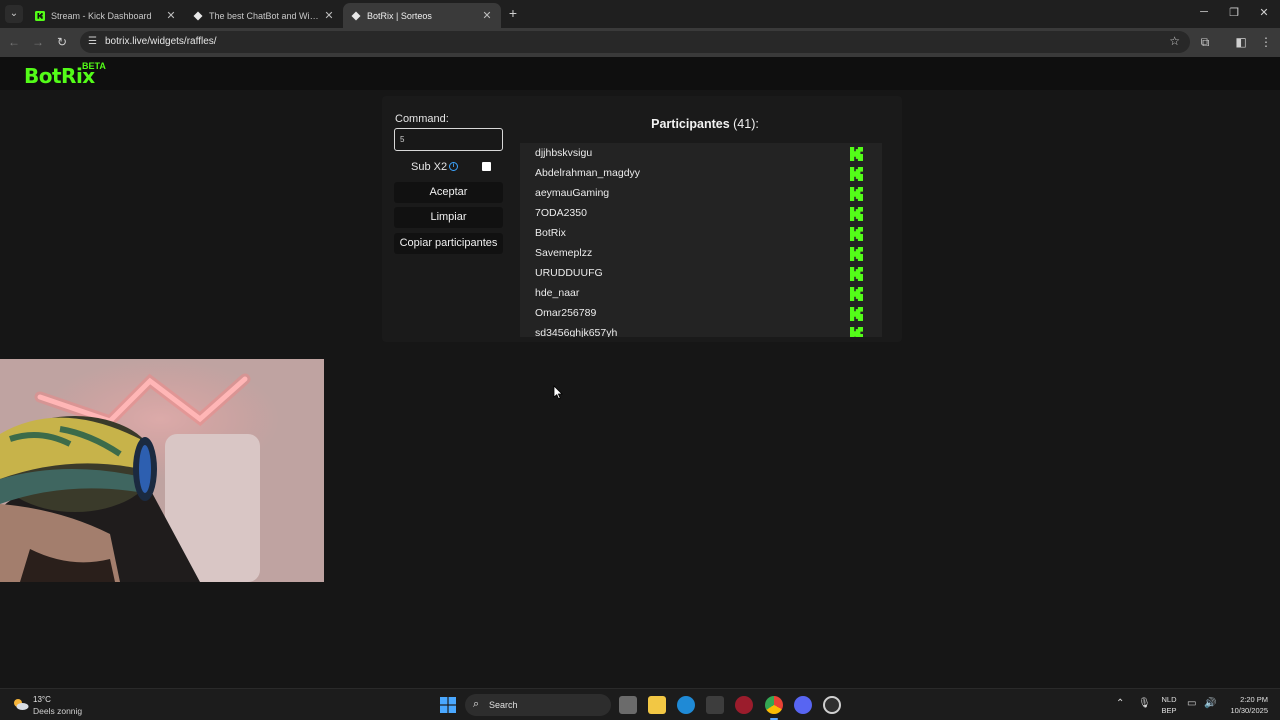 The height and width of the screenshot is (720, 1280). Describe the element at coordinates (832, 705) in the screenshot. I see `app-icon` at that location.